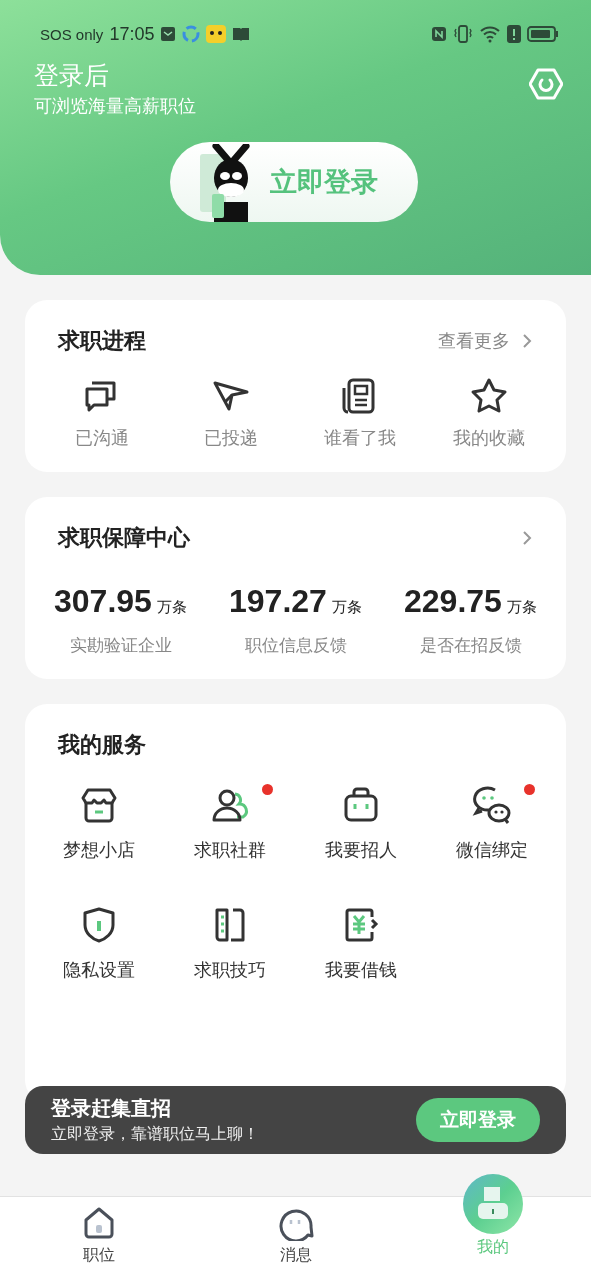 This screenshot has width=591, height=1280. I want to click on mail-icon, so click(168, 34).